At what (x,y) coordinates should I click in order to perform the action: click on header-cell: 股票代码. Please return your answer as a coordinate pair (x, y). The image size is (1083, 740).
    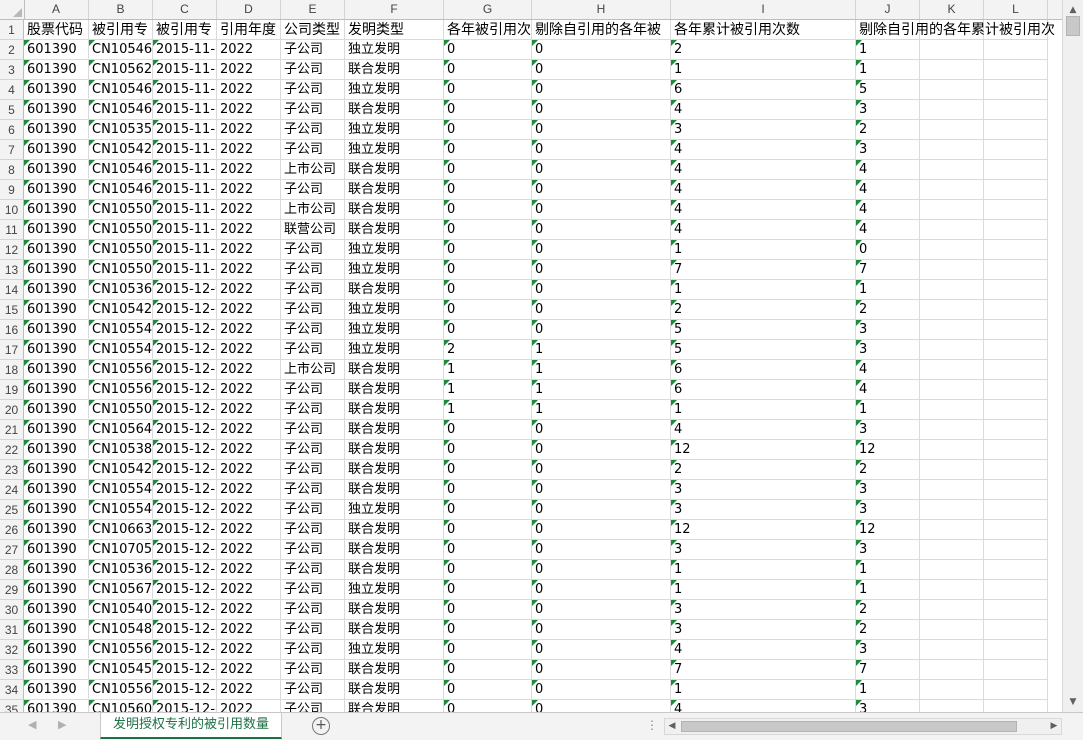
    Looking at the image, I should click on (56, 30).